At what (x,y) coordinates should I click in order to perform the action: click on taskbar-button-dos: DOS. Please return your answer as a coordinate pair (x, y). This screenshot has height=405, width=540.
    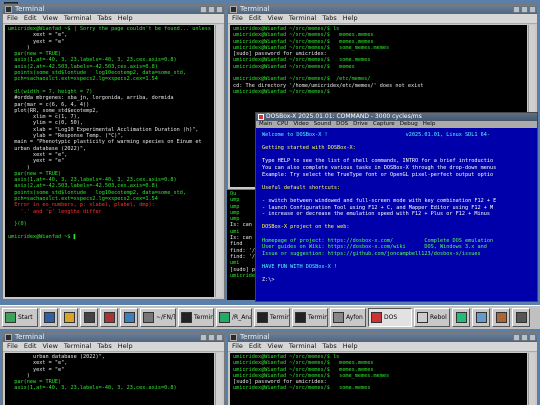
    Looking at the image, I should click on (390, 317).